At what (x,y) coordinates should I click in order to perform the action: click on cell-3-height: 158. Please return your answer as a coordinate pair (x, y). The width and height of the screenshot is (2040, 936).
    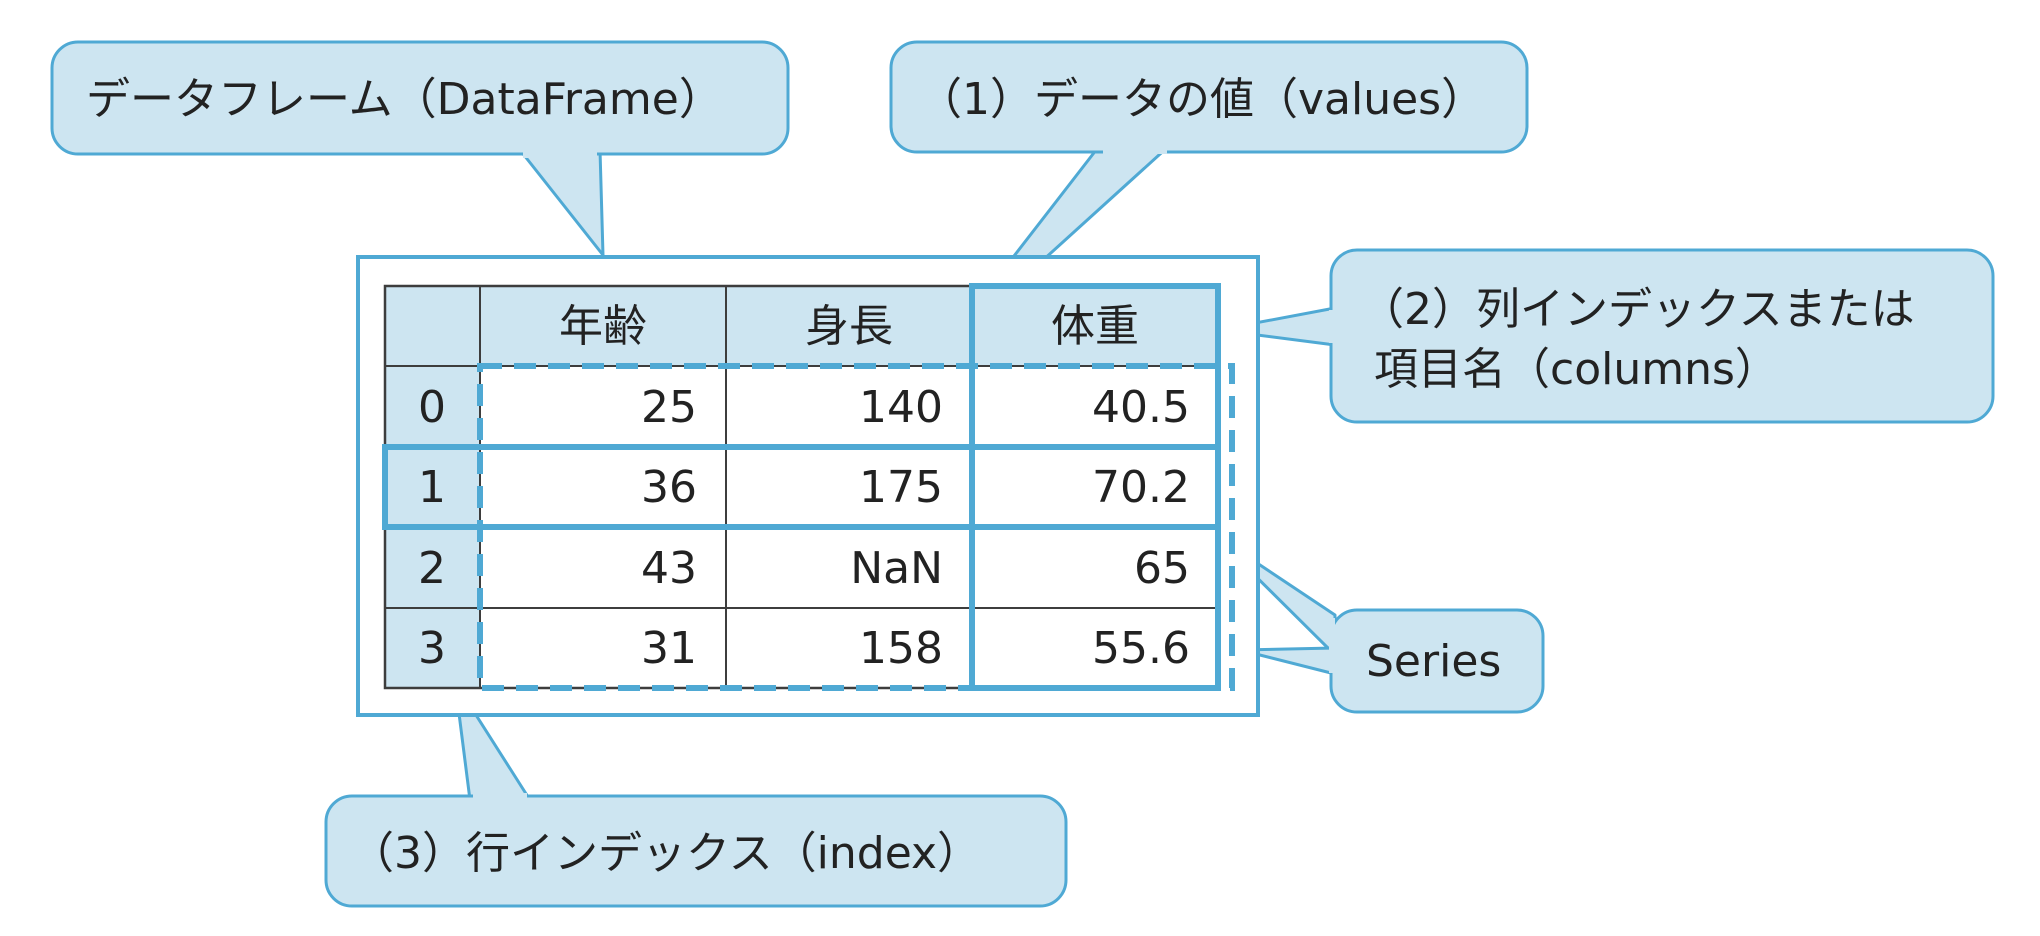
    Looking at the image, I should click on (901, 648).